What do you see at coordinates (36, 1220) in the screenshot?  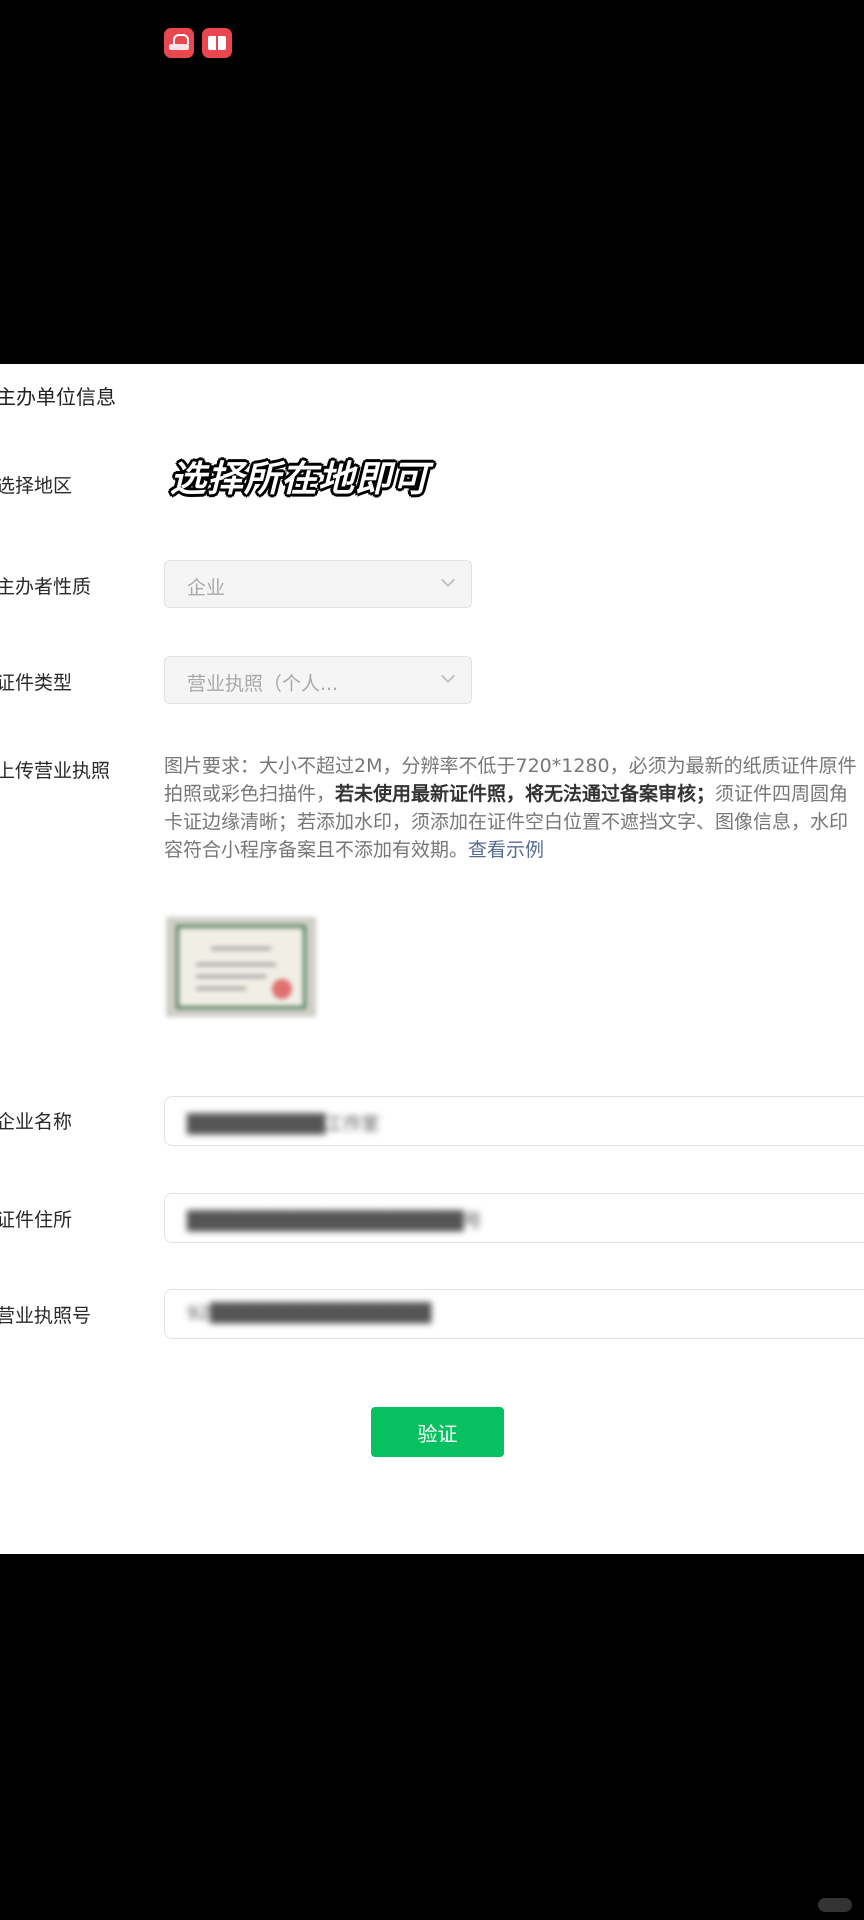 I see `cert-address-label: 证件住所` at bounding box center [36, 1220].